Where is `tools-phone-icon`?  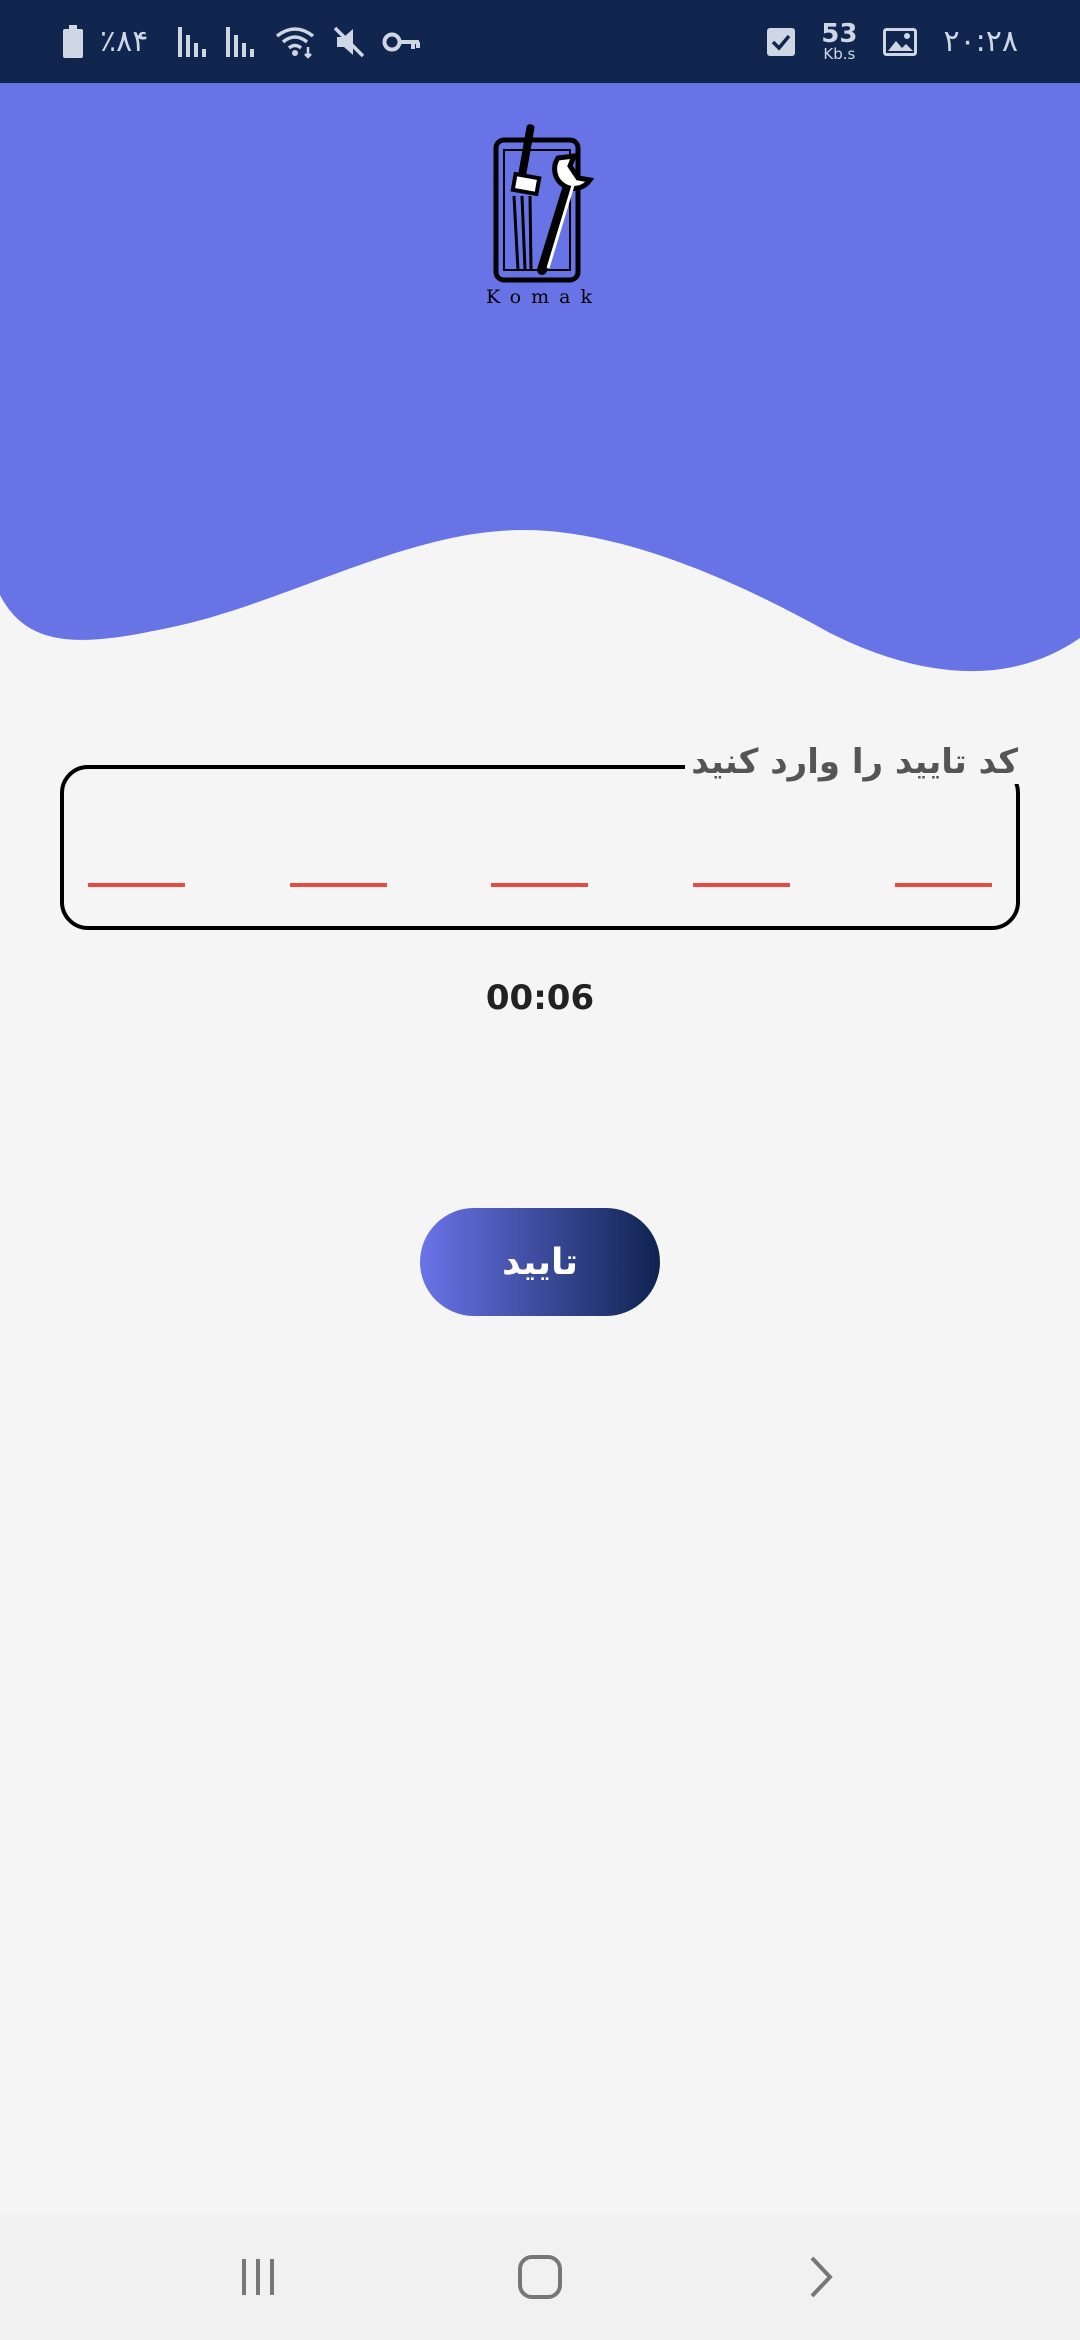
tools-phone-icon is located at coordinates (544, 203).